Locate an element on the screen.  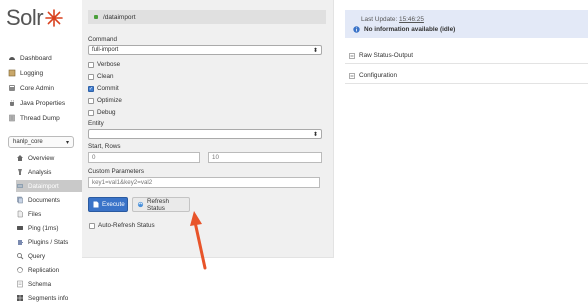
solr-sun-icon is located at coordinates (54, 18).